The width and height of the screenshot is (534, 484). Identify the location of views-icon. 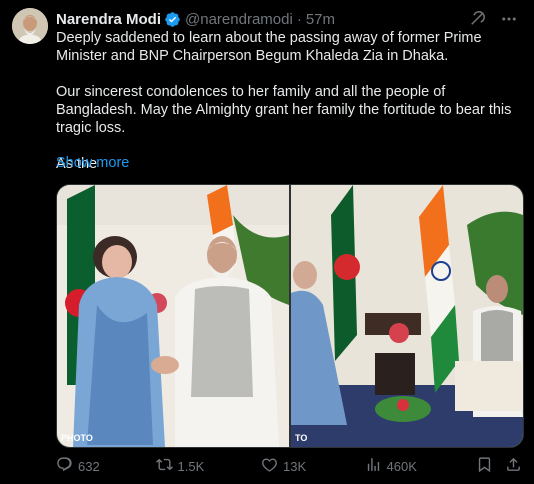
(373, 466).